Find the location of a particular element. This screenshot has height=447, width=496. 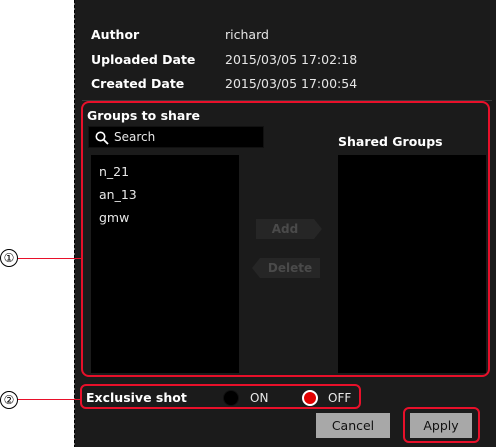

author-value: richard is located at coordinates (247, 34).